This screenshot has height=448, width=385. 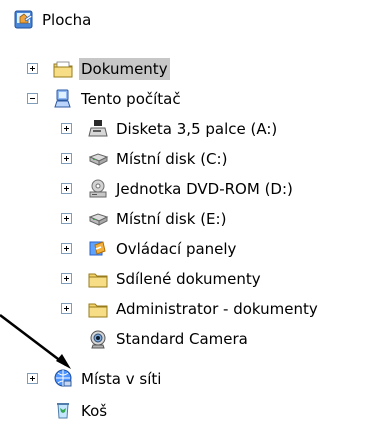 What do you see at coordinates (63, 69) in the screenshot?
I see `documents-folder-icon` at bounding box center [63, 69].